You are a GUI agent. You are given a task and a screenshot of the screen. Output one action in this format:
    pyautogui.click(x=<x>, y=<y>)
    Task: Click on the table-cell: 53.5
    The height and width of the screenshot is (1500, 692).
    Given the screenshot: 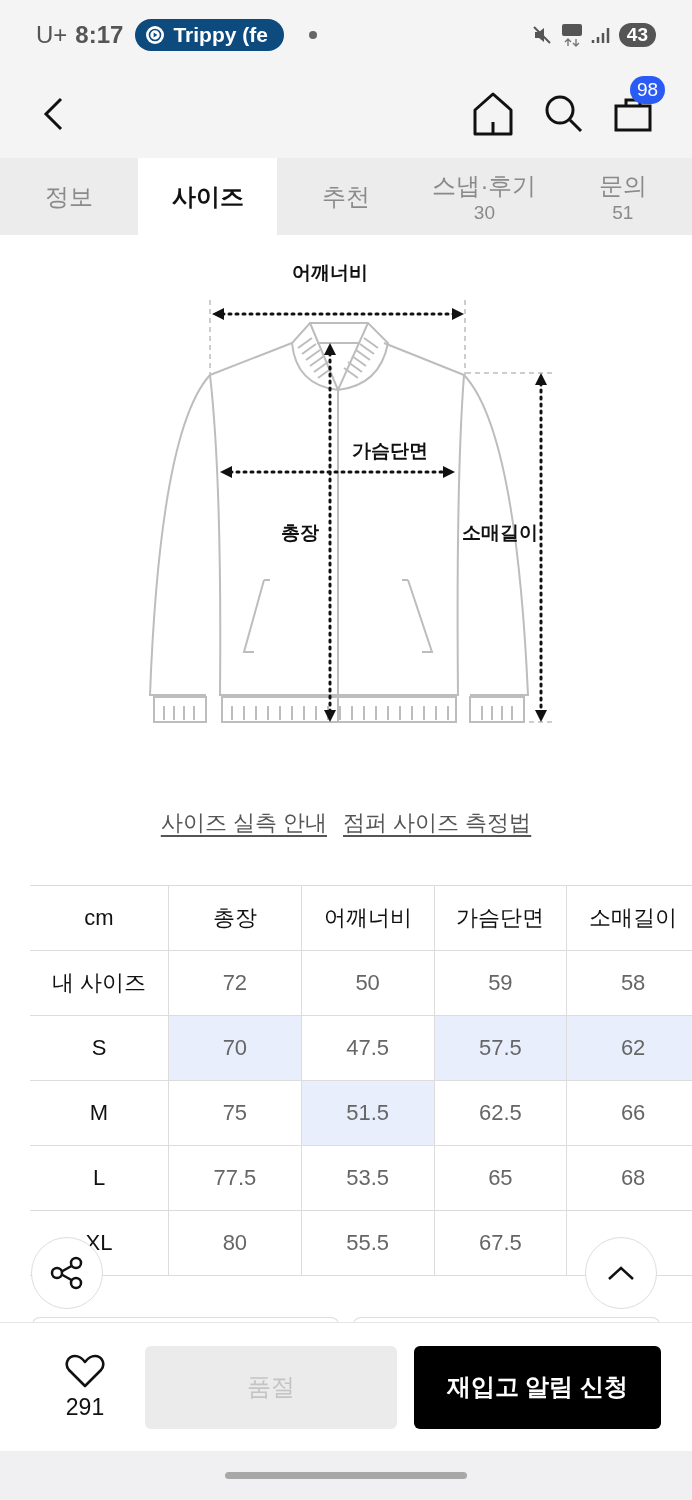 What is the action you would take?
    pyautogui.click(x=367, y=1178)
    